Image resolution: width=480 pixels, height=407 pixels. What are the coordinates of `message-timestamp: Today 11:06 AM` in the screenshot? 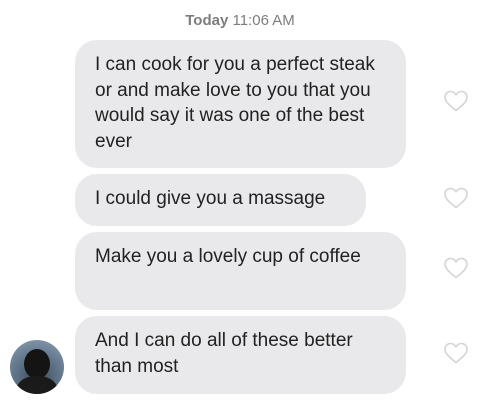 It's located at (240, 20).